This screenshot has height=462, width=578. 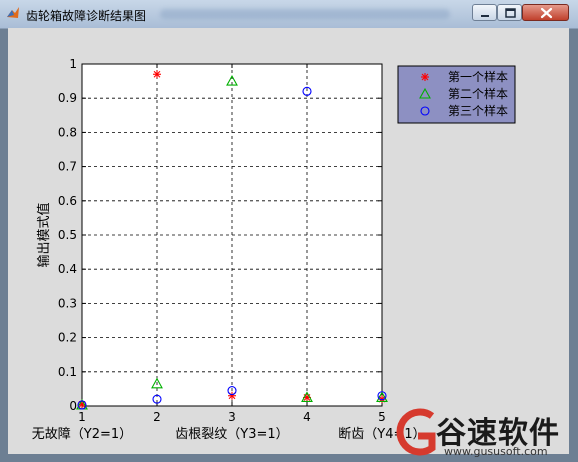 I want to click on y-tick-label: 0, so click(x=73, y=406).